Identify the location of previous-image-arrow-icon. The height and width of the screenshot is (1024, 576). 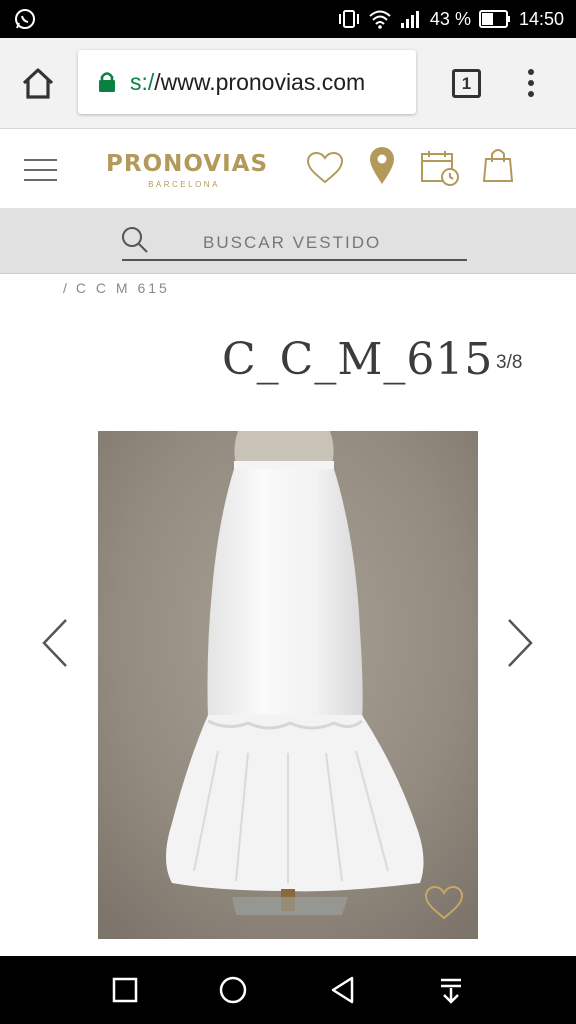
(55, 643).